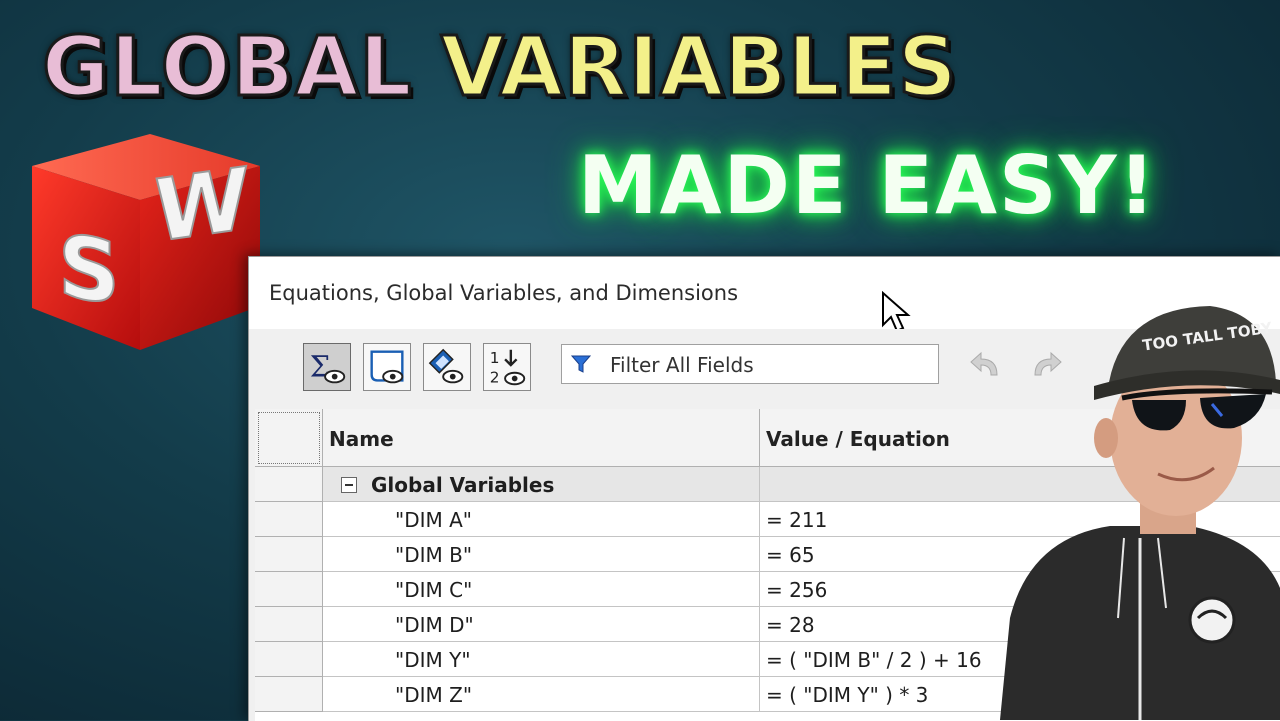 The width and height of the screenshot is (1280, 721). What do you see at coordinates (541, 694) in the screenshot?
I see `variable-name-cell: "DIM Z"` at bounding box center [541, 694].